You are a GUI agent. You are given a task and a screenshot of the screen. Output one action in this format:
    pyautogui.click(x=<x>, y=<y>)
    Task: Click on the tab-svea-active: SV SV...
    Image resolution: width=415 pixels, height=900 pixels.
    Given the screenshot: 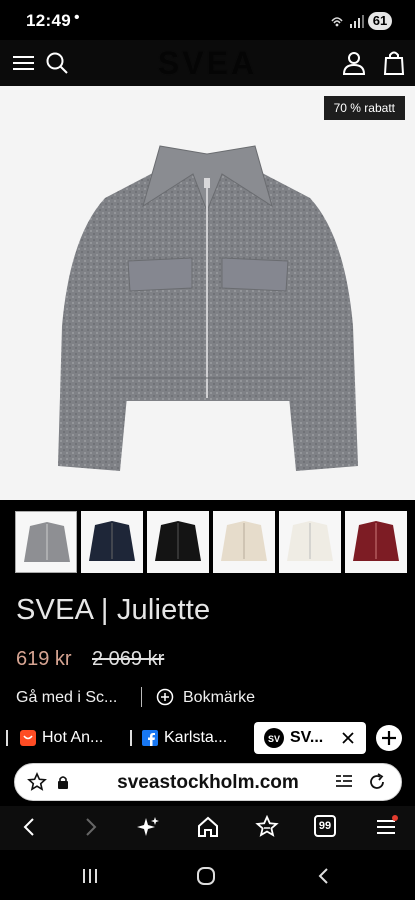 What is the action you would take?
    pyautogui.click(x=310, y=738)
    